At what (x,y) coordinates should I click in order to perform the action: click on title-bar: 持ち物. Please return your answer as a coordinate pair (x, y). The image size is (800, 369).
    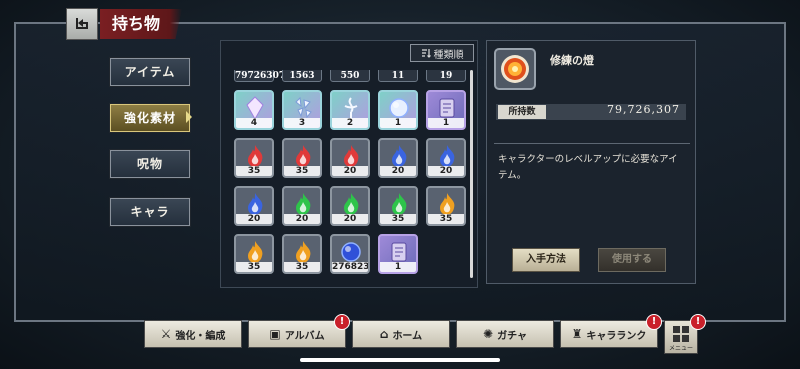
    Looking at the image, I should click on (124, 24).